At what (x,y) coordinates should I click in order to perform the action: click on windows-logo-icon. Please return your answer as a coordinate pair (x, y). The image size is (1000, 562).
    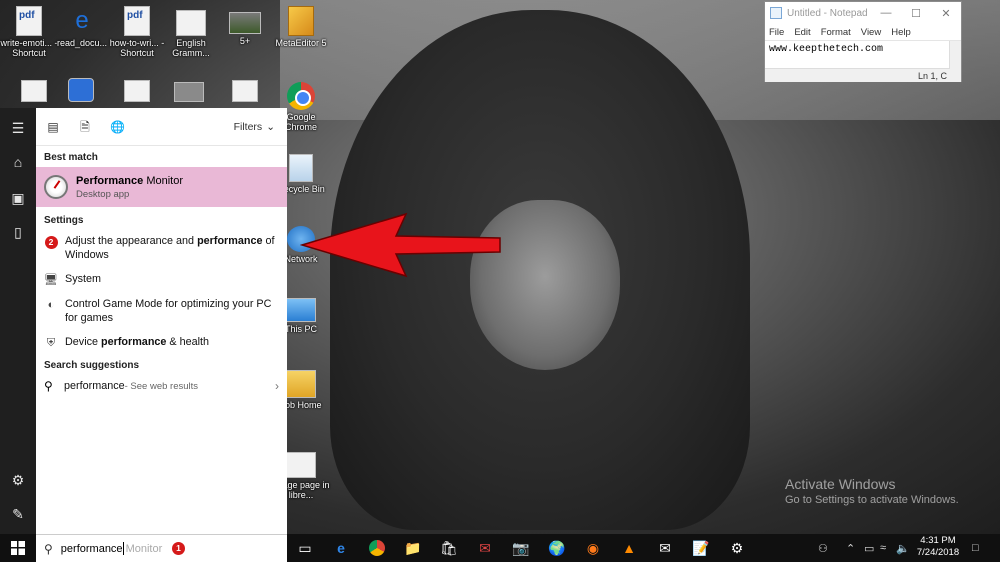
    Looking at the image, I should click on (18, 548).